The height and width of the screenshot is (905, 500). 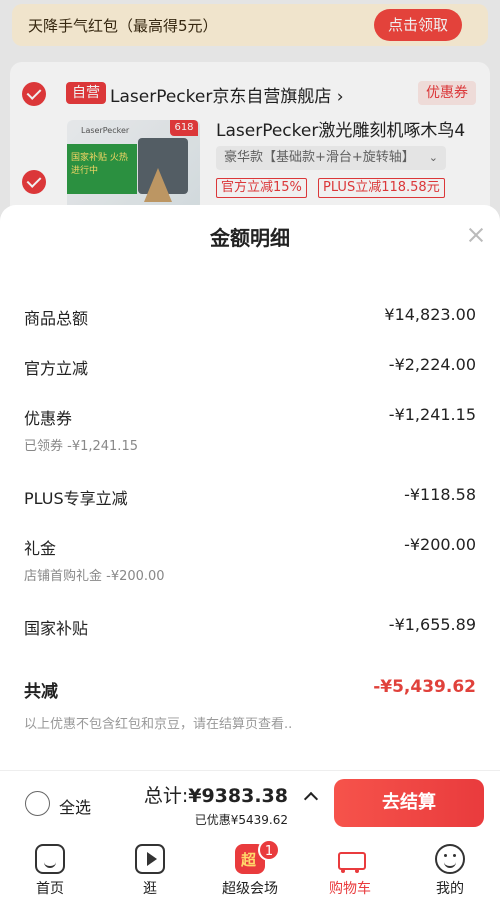 I want to click on tab-label: 首页, so click(x=50, y=889).